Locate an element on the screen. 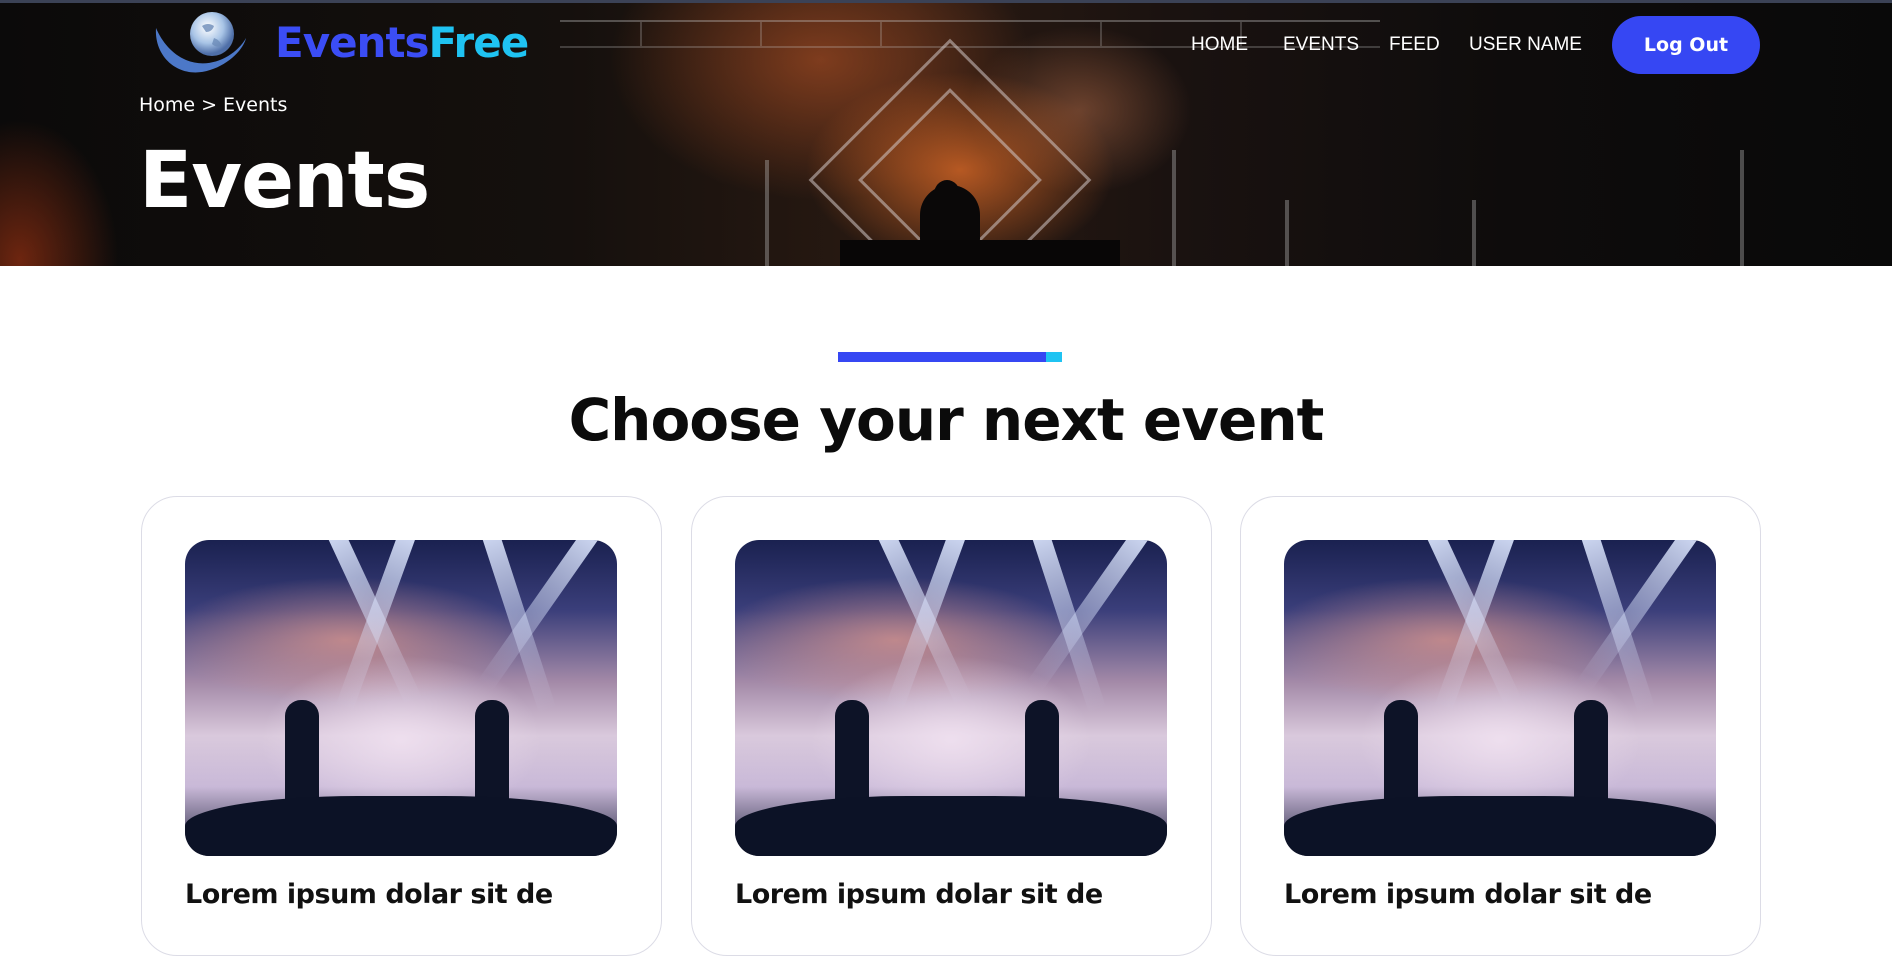  breadcrumb: Home > Events is located at coordinates (216, 105).